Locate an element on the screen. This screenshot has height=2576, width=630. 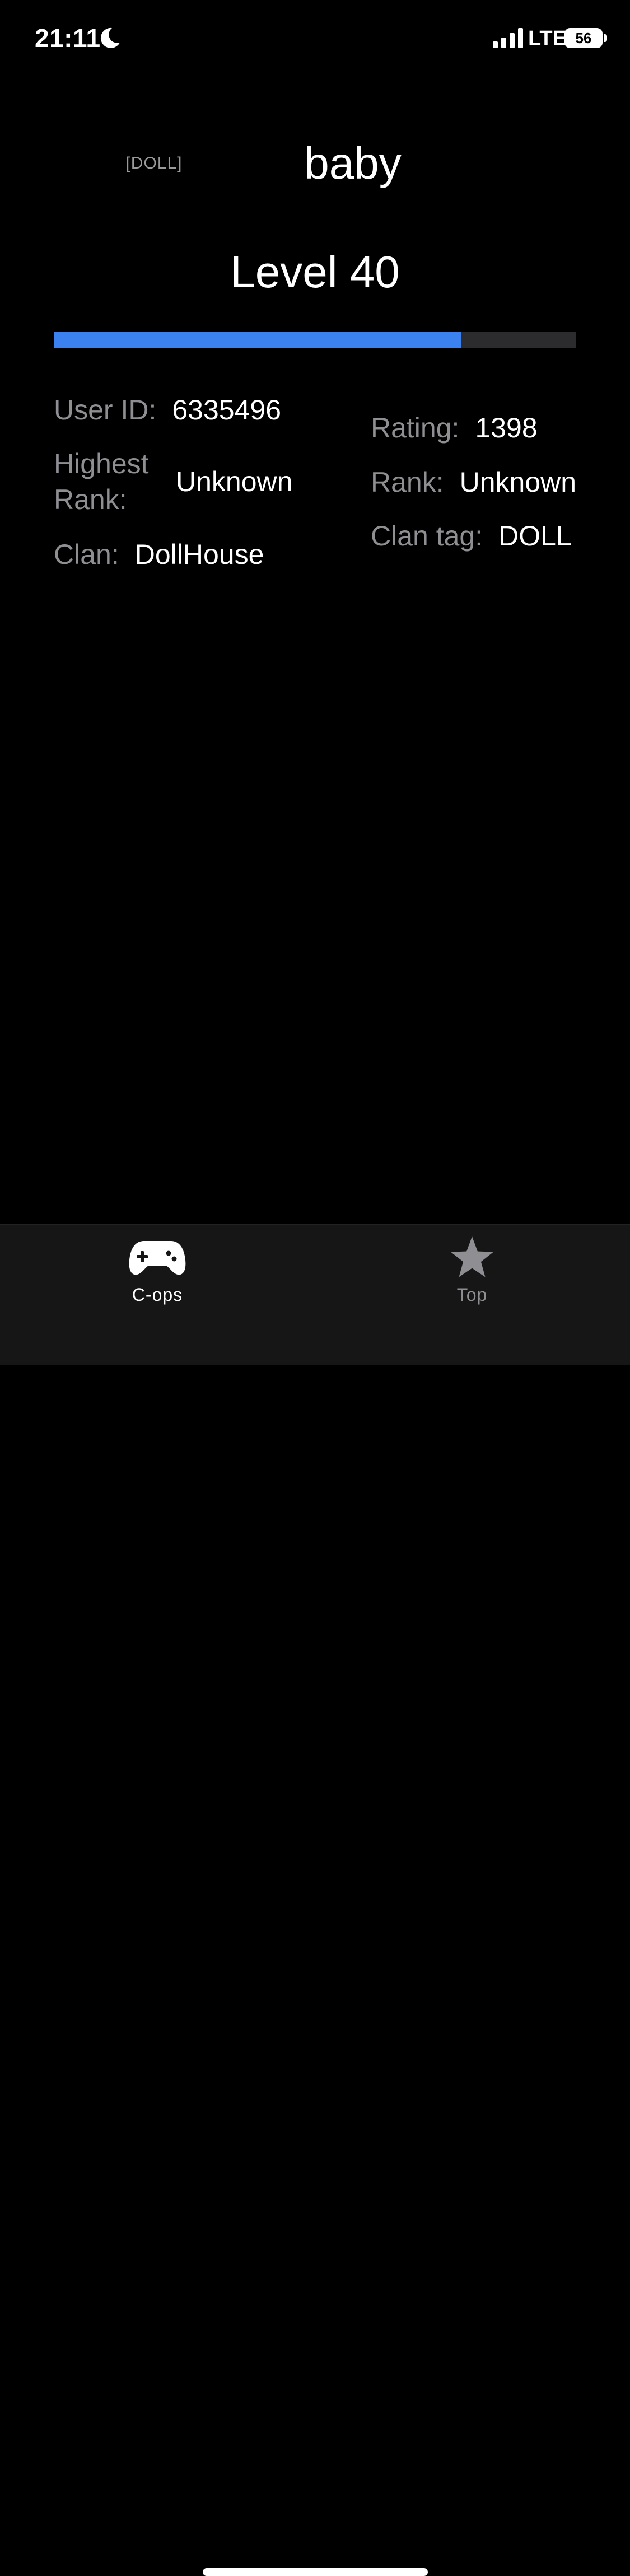
tab-top: Top is located at coordinates (472, 1277).